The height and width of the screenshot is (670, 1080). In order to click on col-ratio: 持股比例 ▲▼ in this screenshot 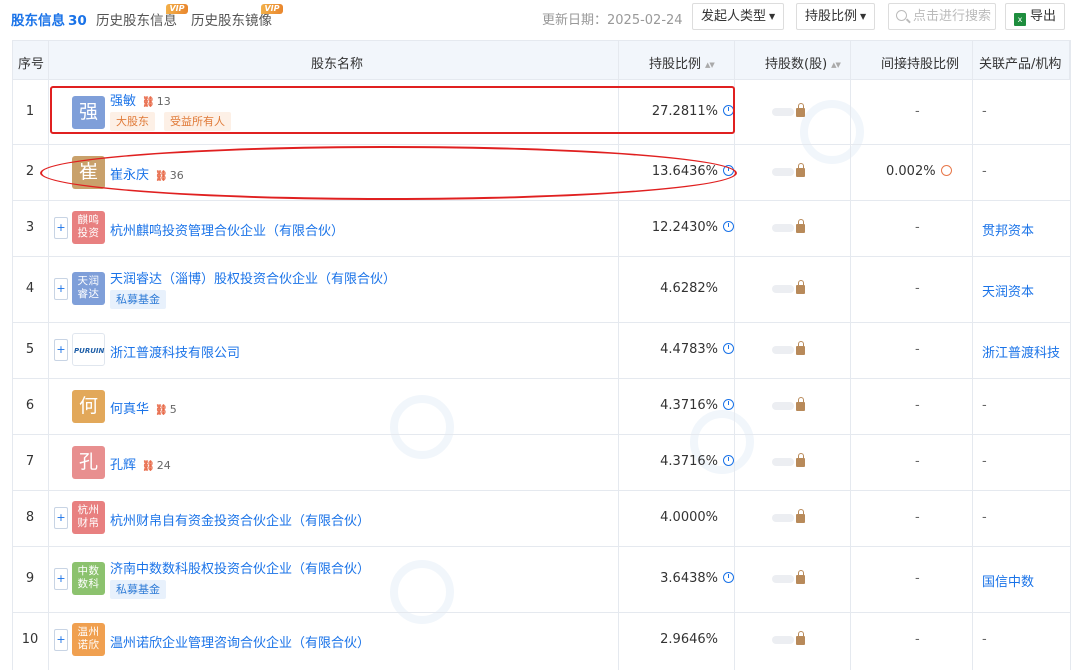, I will do `click(682, 62)`.